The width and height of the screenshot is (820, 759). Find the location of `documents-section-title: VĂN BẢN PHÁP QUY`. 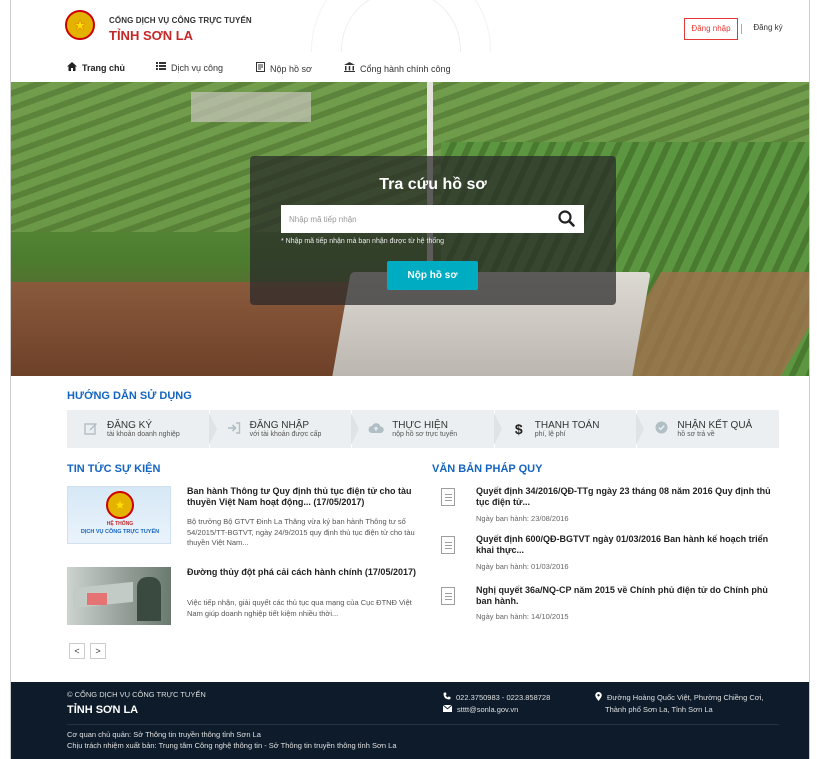

documents-section-title: VĂN BẢN PHÁP QUY is located at coordinates (487, 469).